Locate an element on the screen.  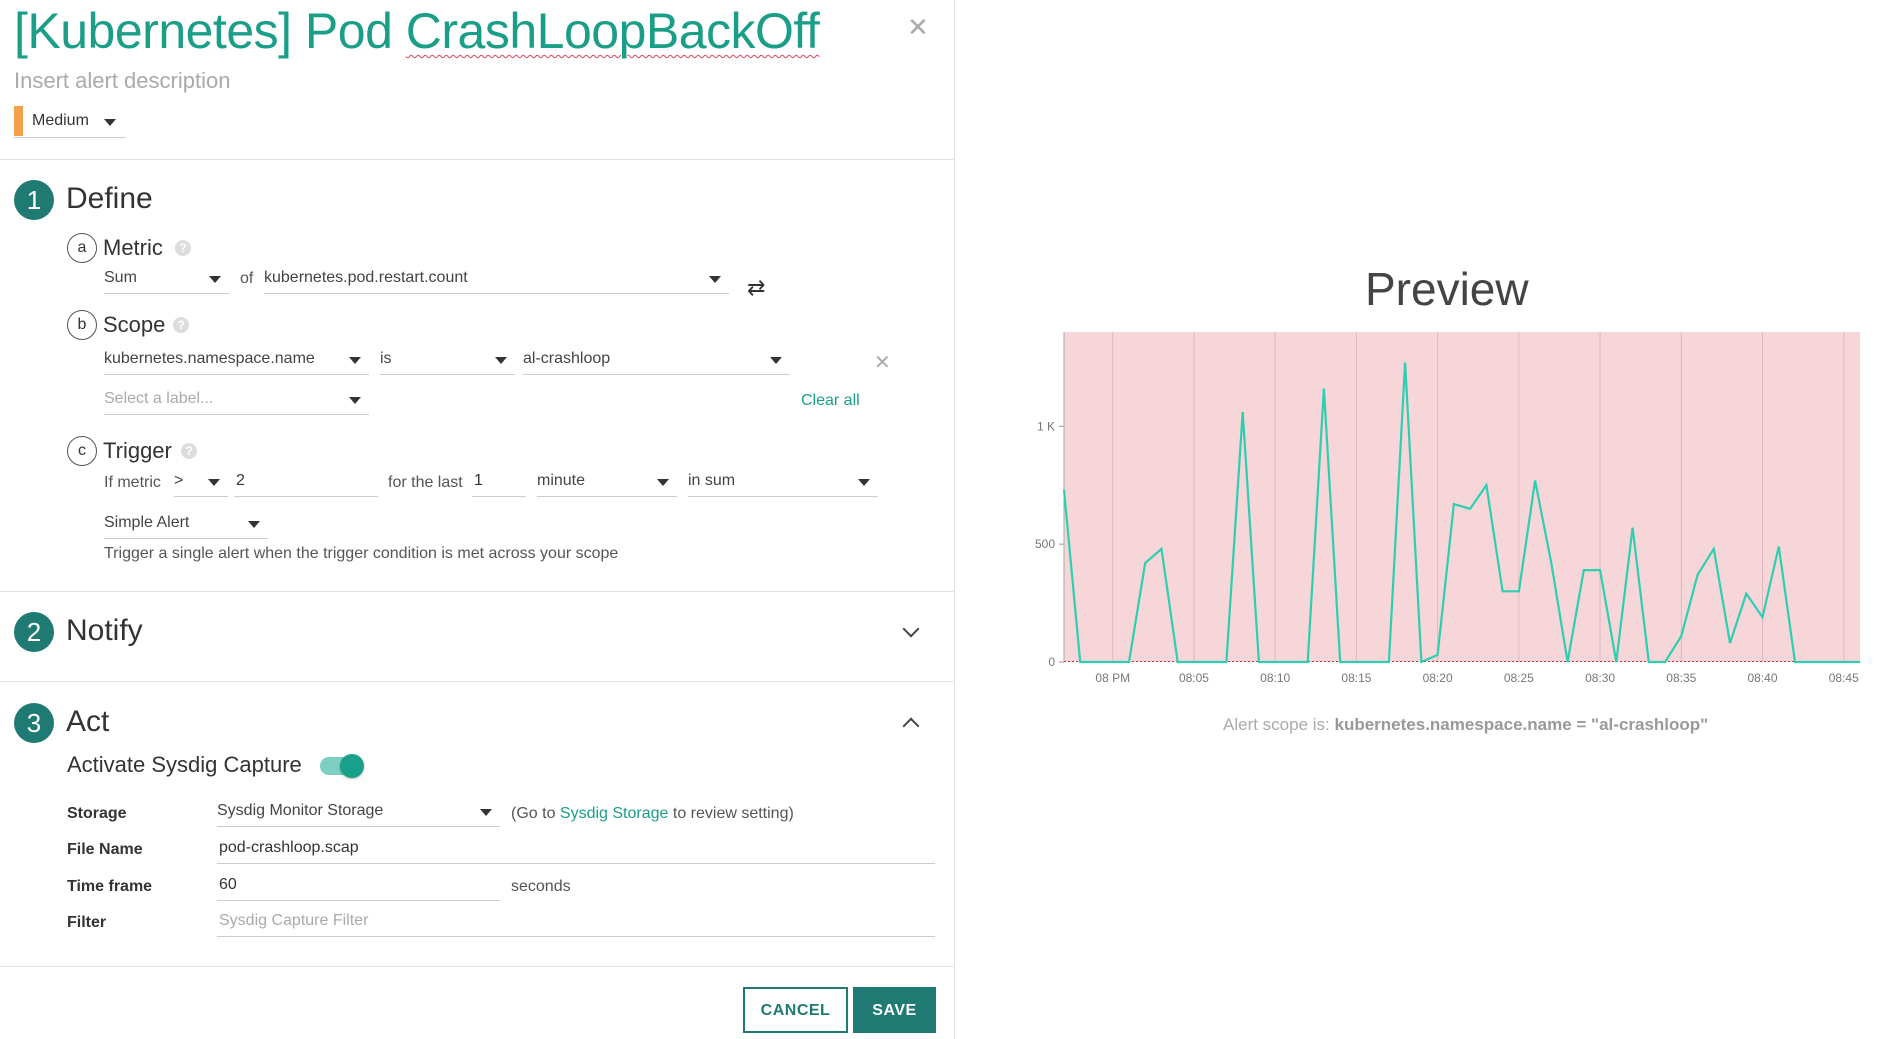
remove-scope-icon: ✕ is located at coordinates (882, 362).